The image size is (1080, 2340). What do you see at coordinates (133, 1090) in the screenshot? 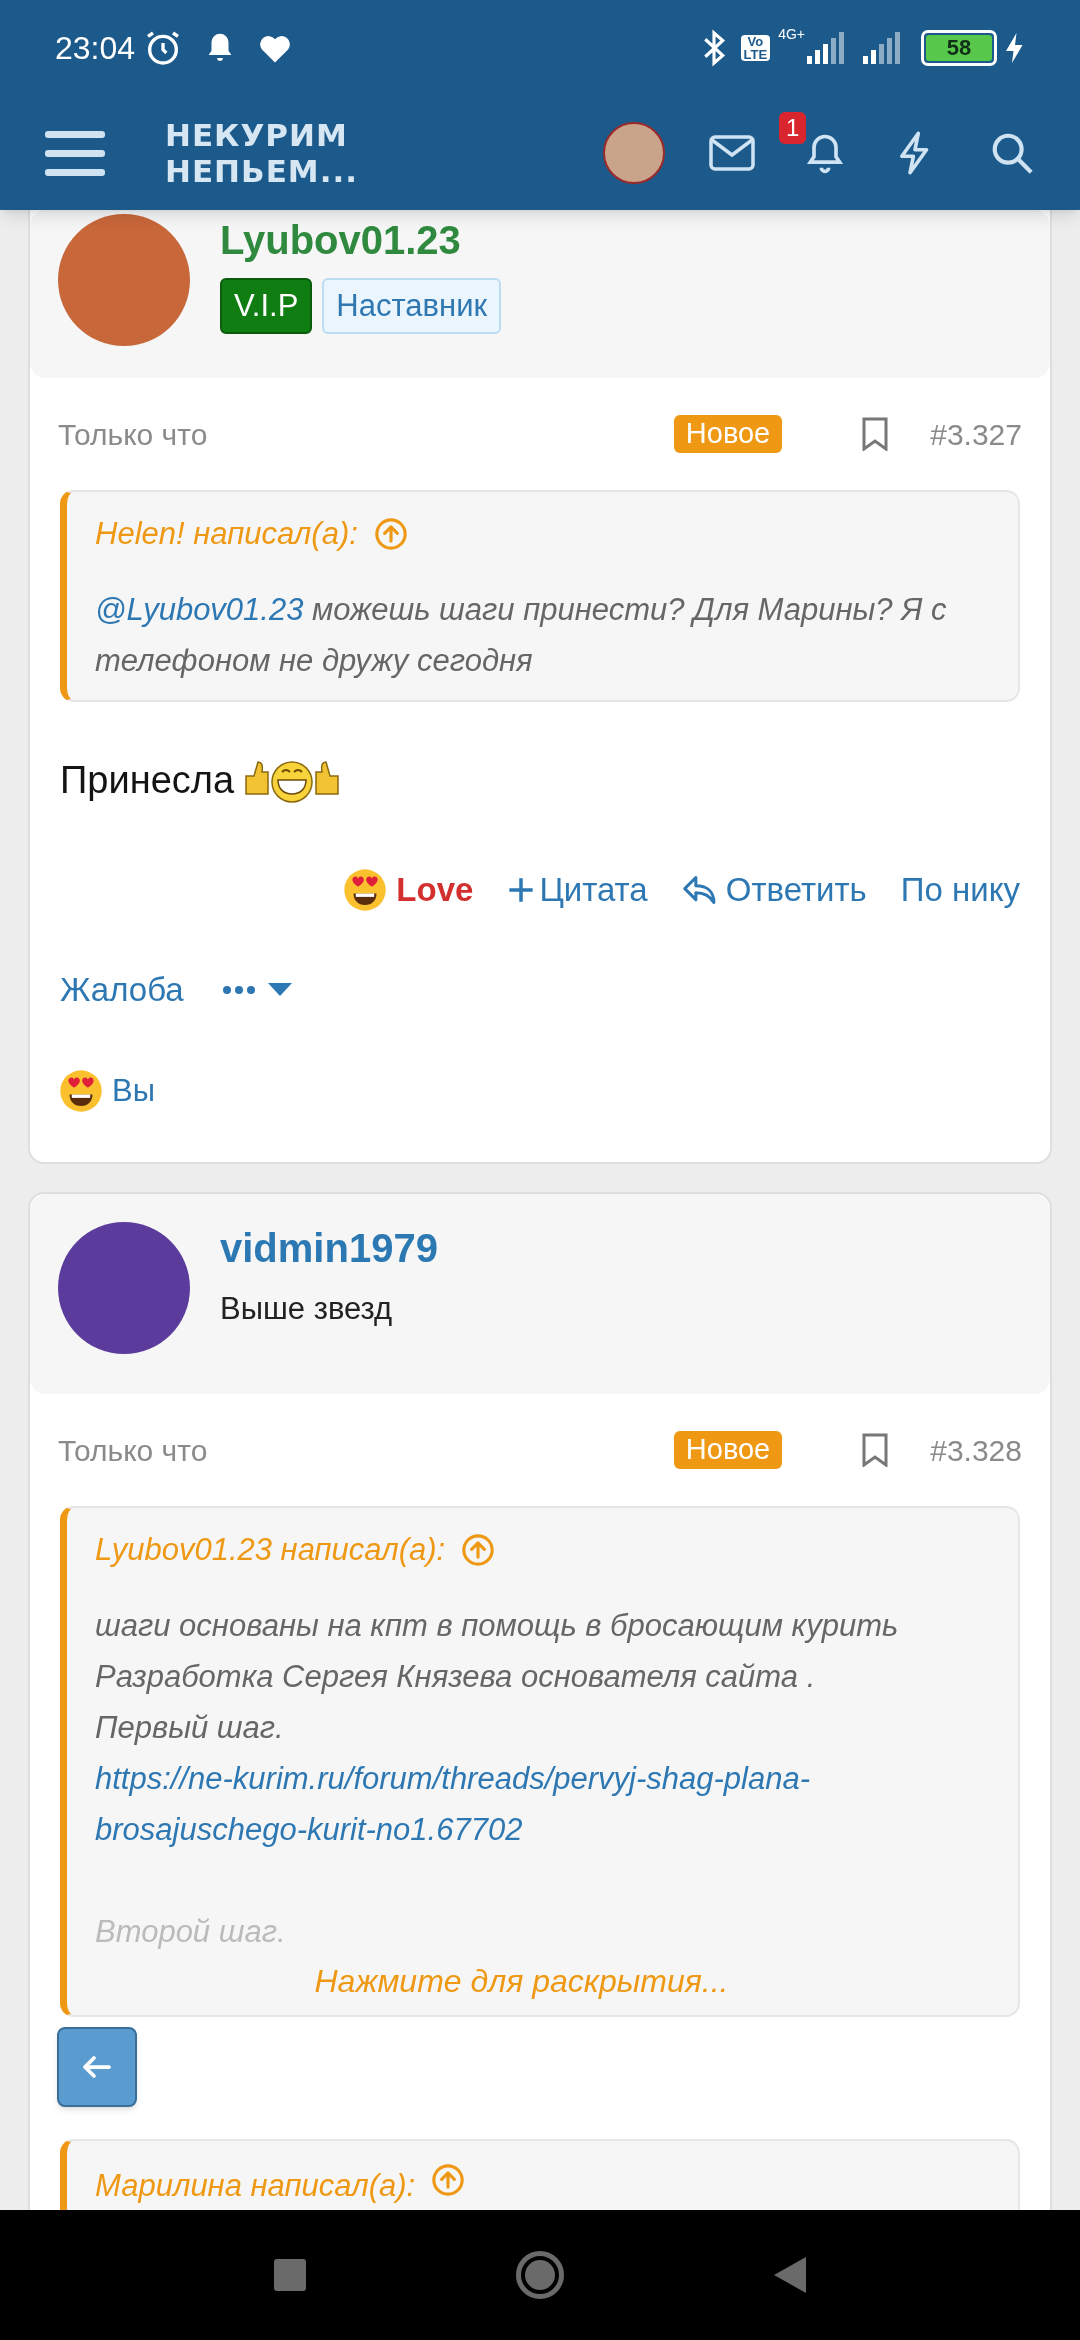
I see `reaction-users: Вы` at bounding box center [133, 1090].